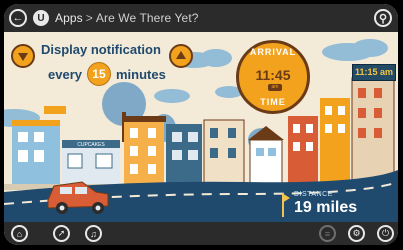  Describe the element at coordinates (273, 52) in the screenshot. I see `arrival-label: ARRIVAL` at that location.